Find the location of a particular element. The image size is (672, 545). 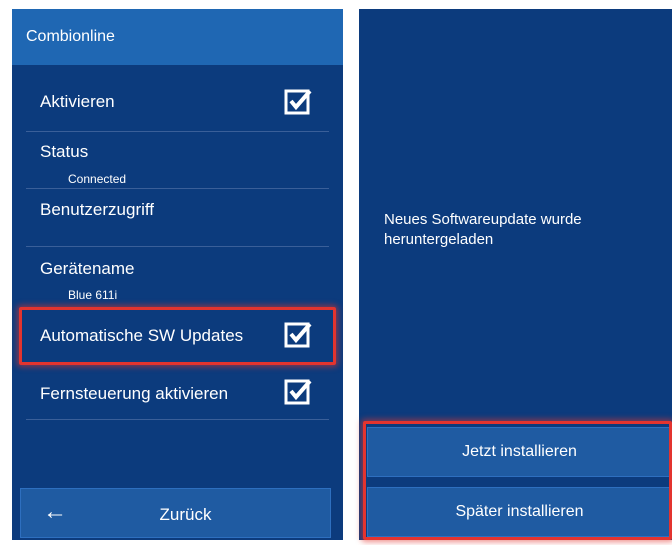

setting-status: Status Connected is located at coordinates (177, 160).